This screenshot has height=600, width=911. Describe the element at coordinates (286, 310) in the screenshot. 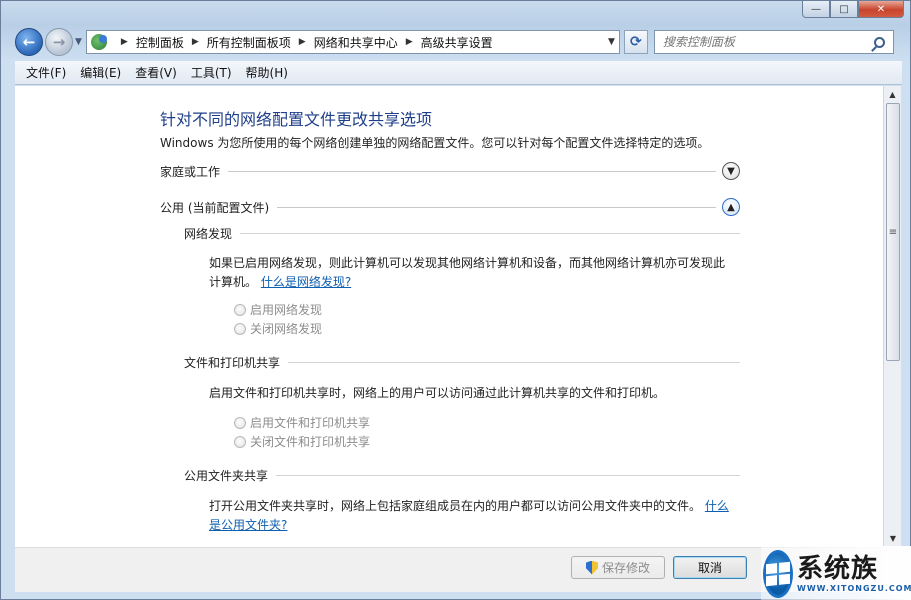

I see `radio-label: 启用网络发现` at that location.